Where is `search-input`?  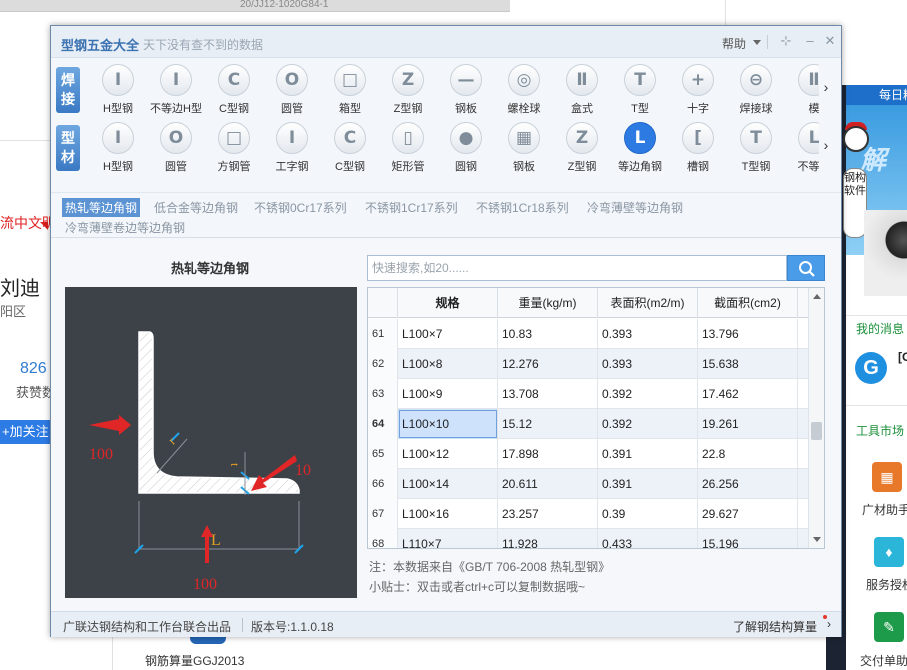 search-input is located at coordinates (577, 268).